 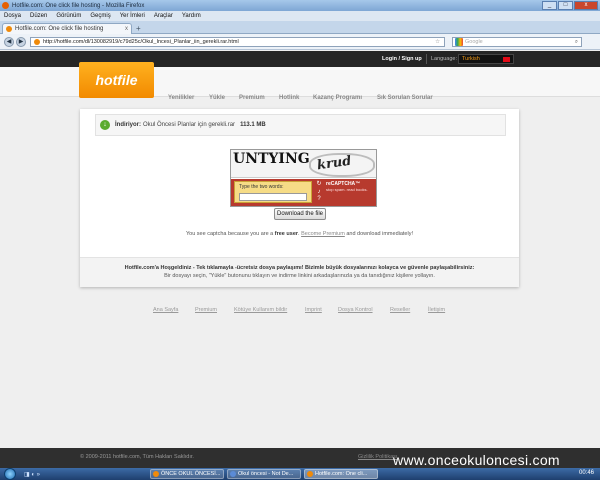 I want to click on firefox-task-icon, so click(x=156, y=474).